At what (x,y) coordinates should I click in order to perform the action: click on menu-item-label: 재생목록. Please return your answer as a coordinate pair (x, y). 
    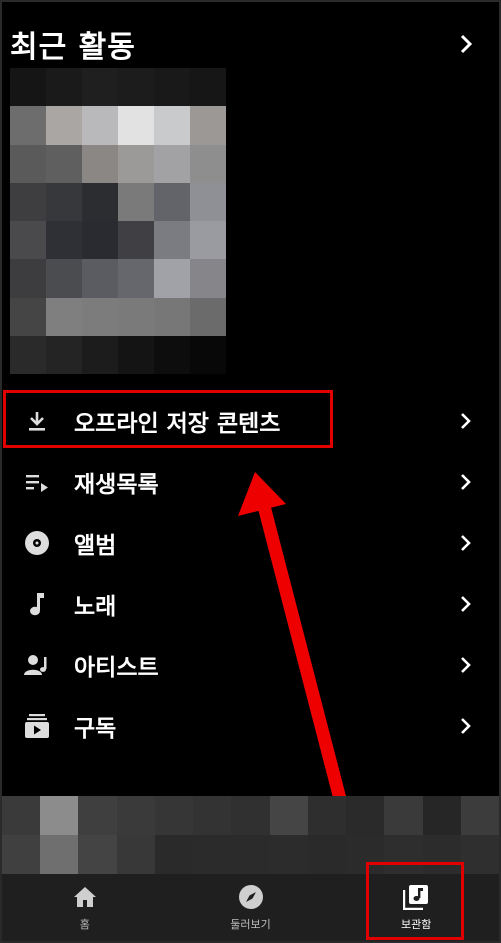
    Looking at the image, I should click on (116, 484).